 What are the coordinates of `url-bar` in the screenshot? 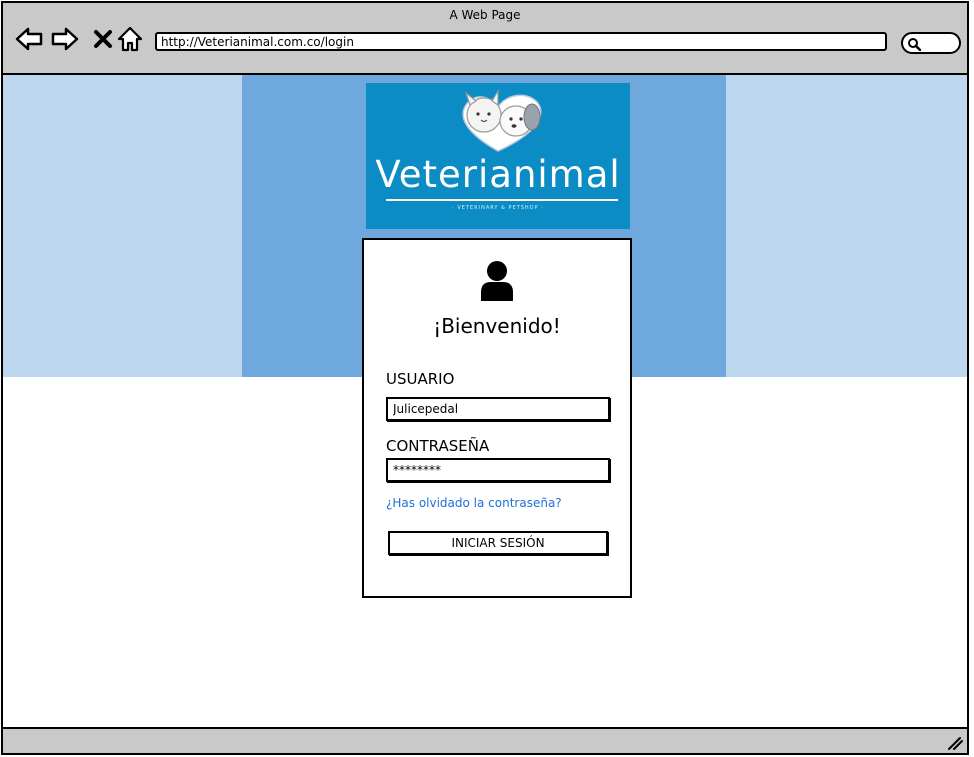 It's located at (521, 41).